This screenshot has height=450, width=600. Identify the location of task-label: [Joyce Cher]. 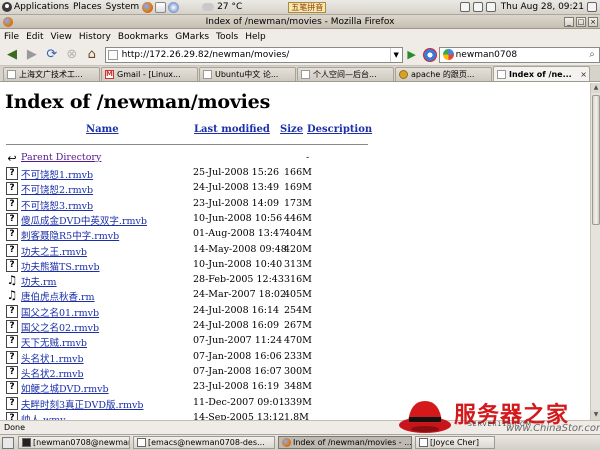
(454, 442).